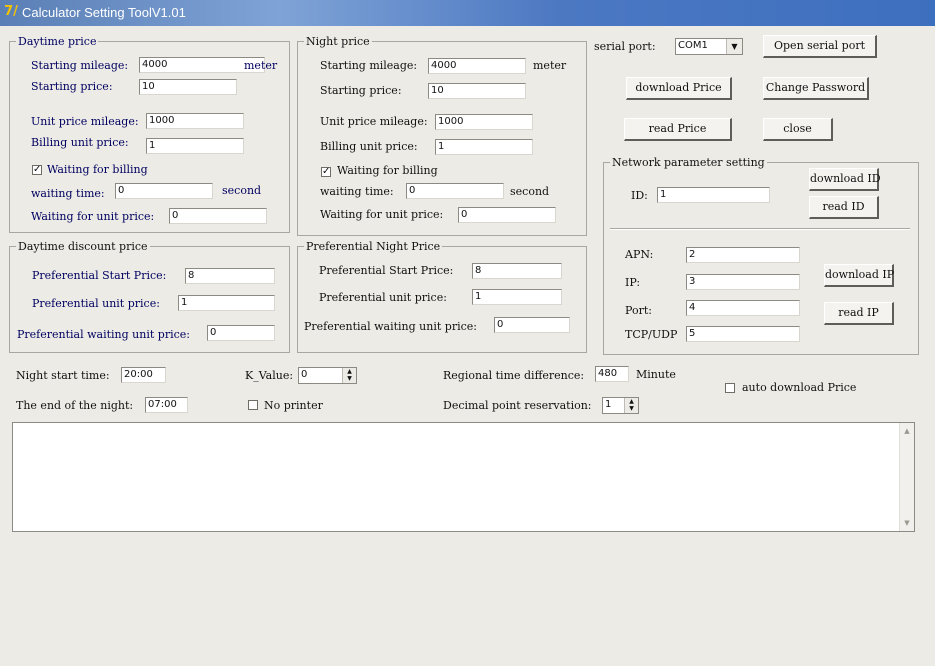  What do you see at coordinates (253, 405) in the screenshot?
I see `no-printer-checkbox` at bounding box center [253, 405].